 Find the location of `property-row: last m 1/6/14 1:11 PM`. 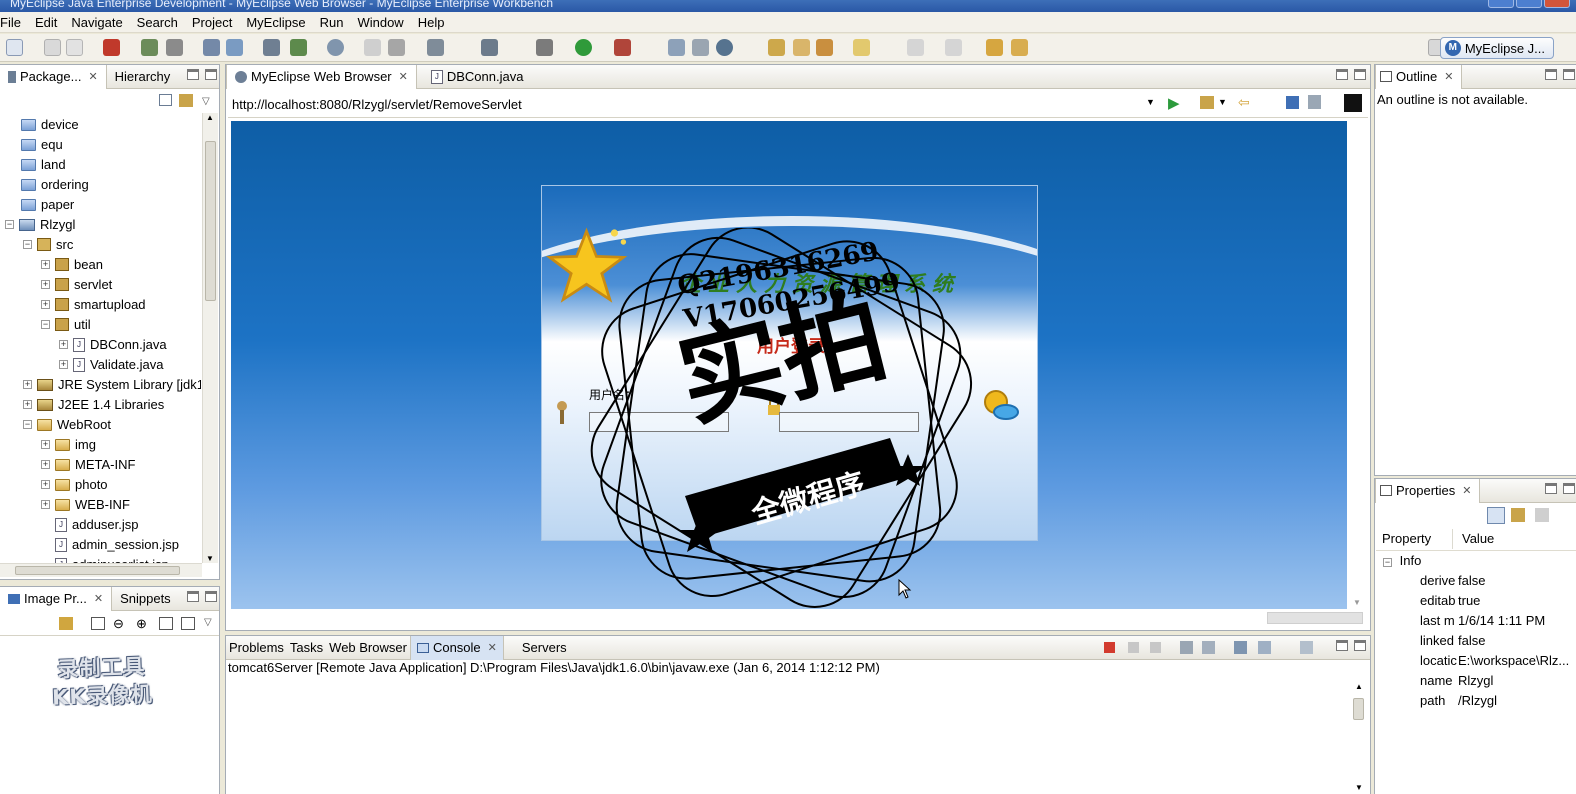

property-row: last m 1/6/14 1:11 PM is located at coordinates (1482, 620).